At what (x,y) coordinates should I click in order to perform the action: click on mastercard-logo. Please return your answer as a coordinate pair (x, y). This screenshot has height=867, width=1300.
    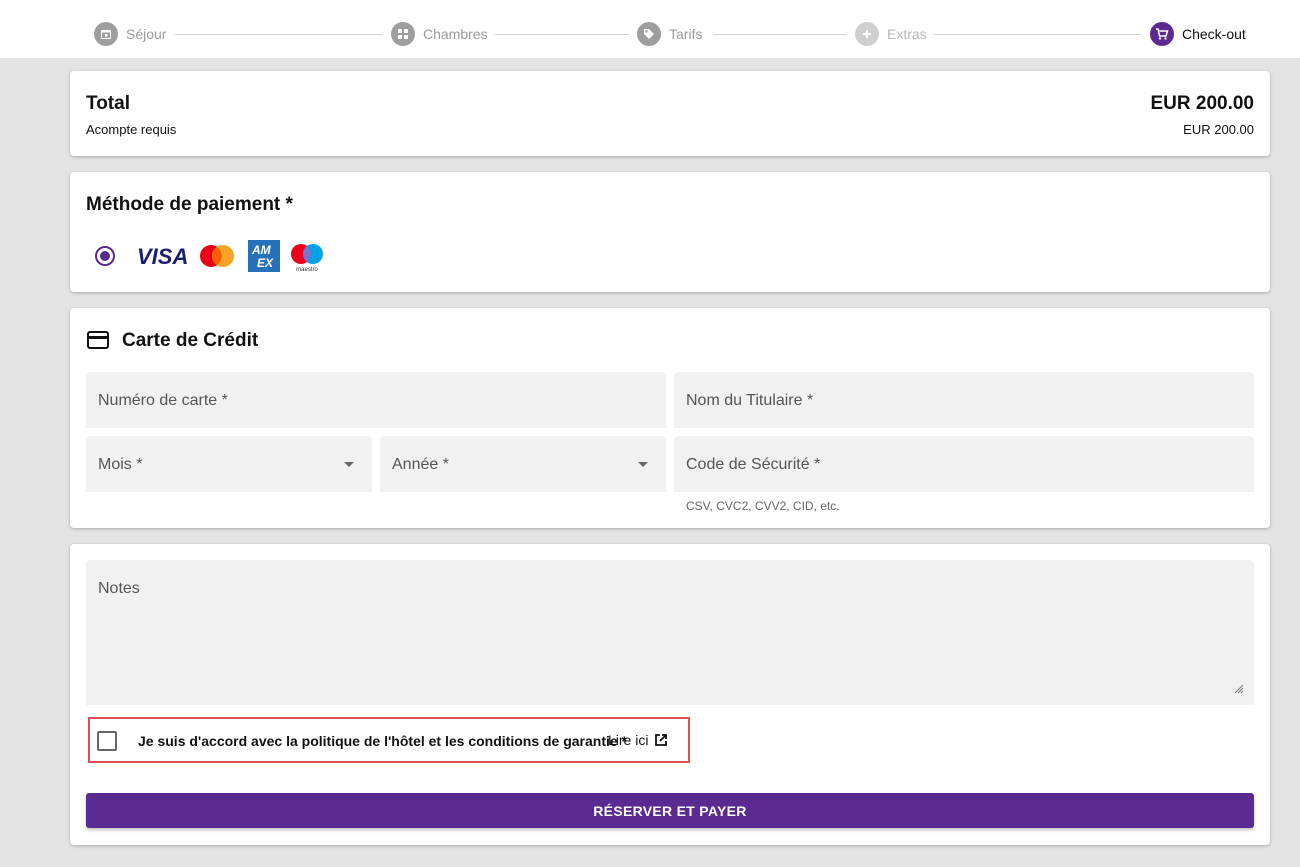
    Looking at the image, I should click on (217, 258).